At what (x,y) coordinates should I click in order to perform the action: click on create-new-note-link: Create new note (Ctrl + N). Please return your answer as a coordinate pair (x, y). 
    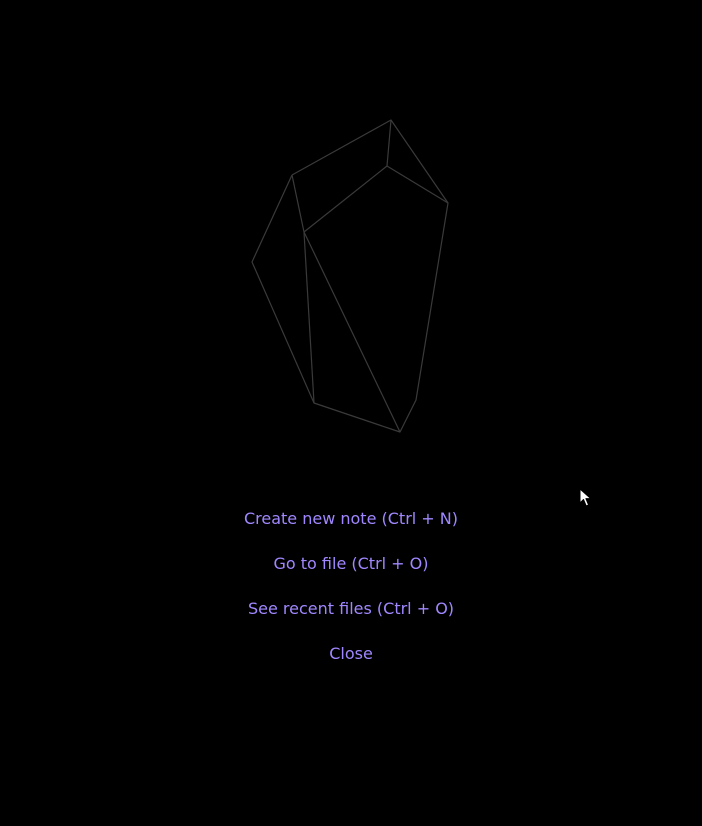
    Looking at the image, I should click on (351, 518).